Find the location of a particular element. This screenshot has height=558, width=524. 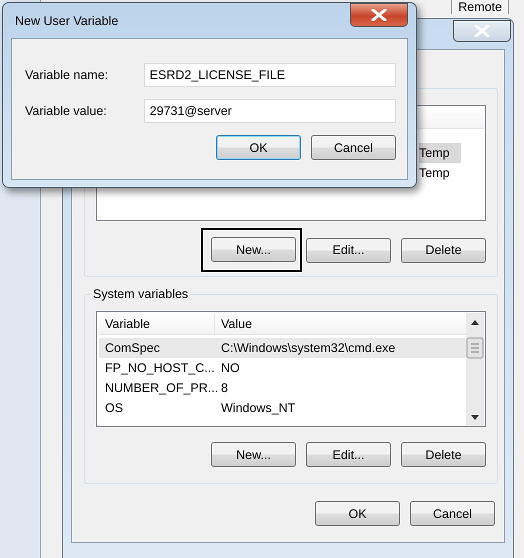

input-field: 29731@server is located at coordinates (270, 111).